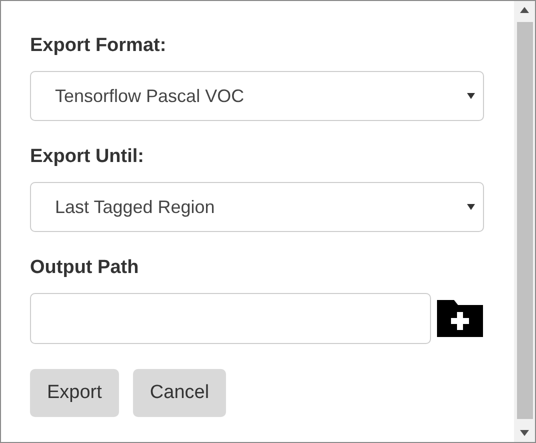 The height and width of the screenshot is (443, 536). I want to click on scroll-up-icon, so click(524, 10).